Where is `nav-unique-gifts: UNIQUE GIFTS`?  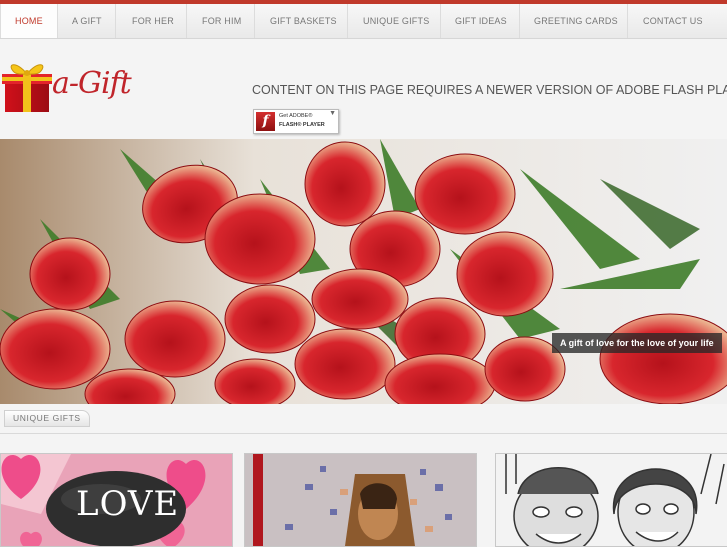
nav-unique-gifts: UNIQUE GIFTS is located at coordinates (396, 21).